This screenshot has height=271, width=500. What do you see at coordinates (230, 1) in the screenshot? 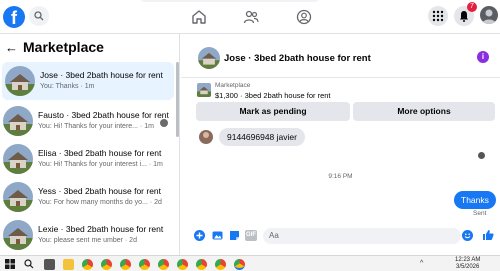
I see `top-edge-bar` at bounding box center [230, 1].